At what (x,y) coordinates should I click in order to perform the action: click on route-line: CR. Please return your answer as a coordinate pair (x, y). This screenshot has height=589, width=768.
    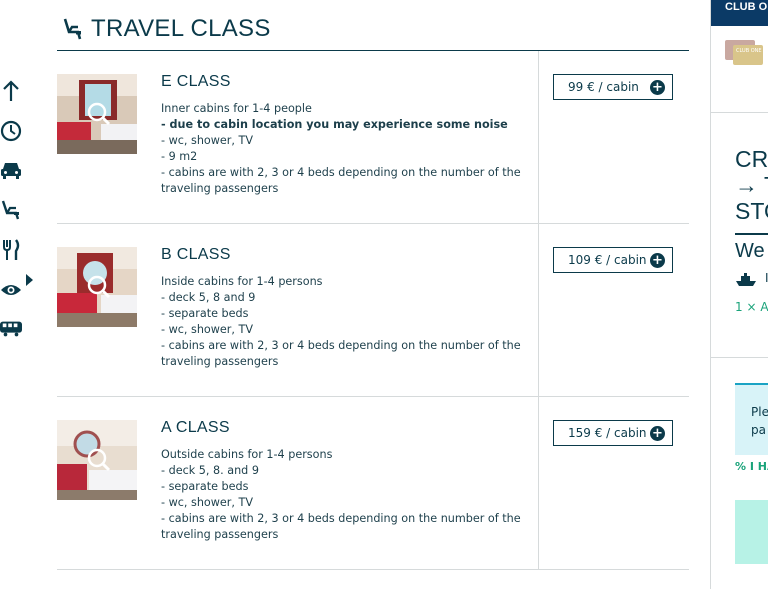
    Looking at the image, I should click on (751, 159).